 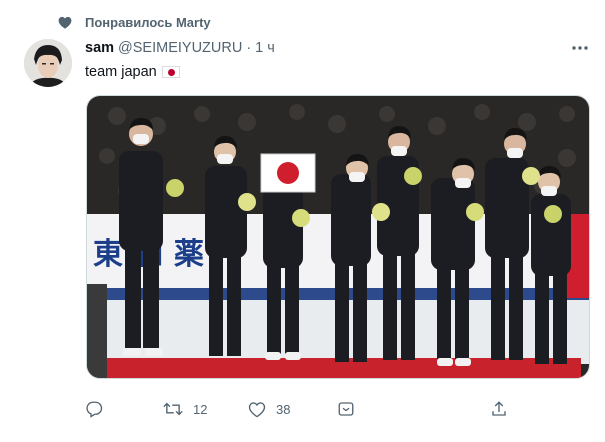 What do you see at coordinates (121, 72) in the screenshot?
I see `tweet-body: team japan` at bounding box center [121, 72].